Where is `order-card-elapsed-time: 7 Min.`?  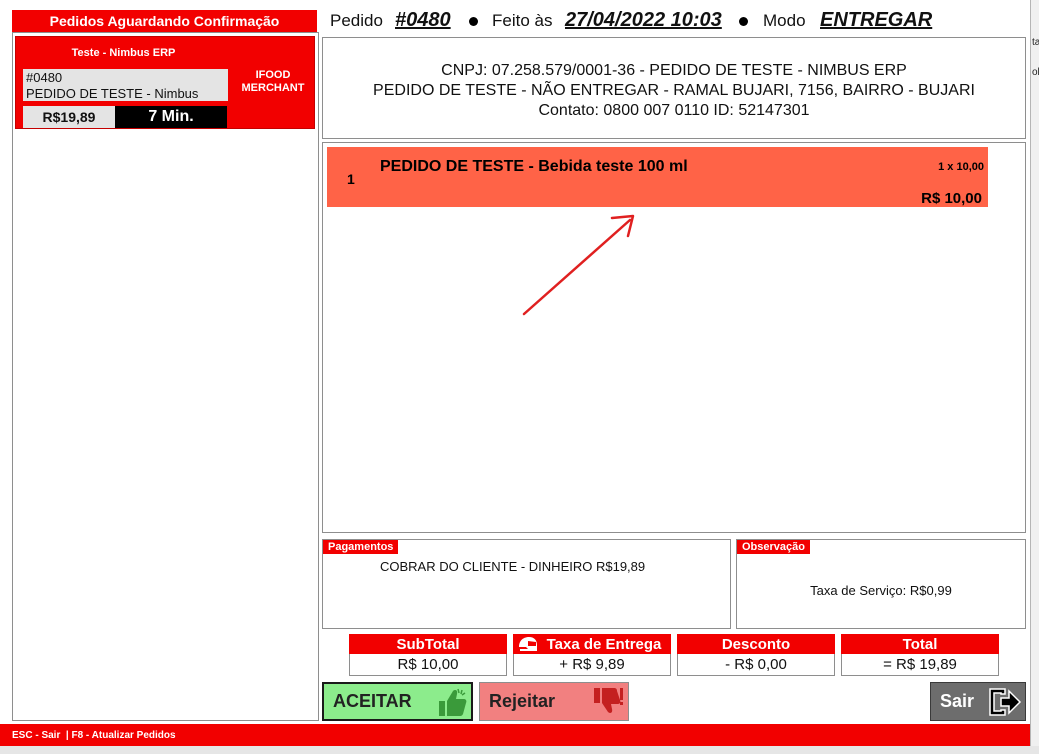
order-card-elapsed-time: 7 Min. is located at coordinates (171, 117).